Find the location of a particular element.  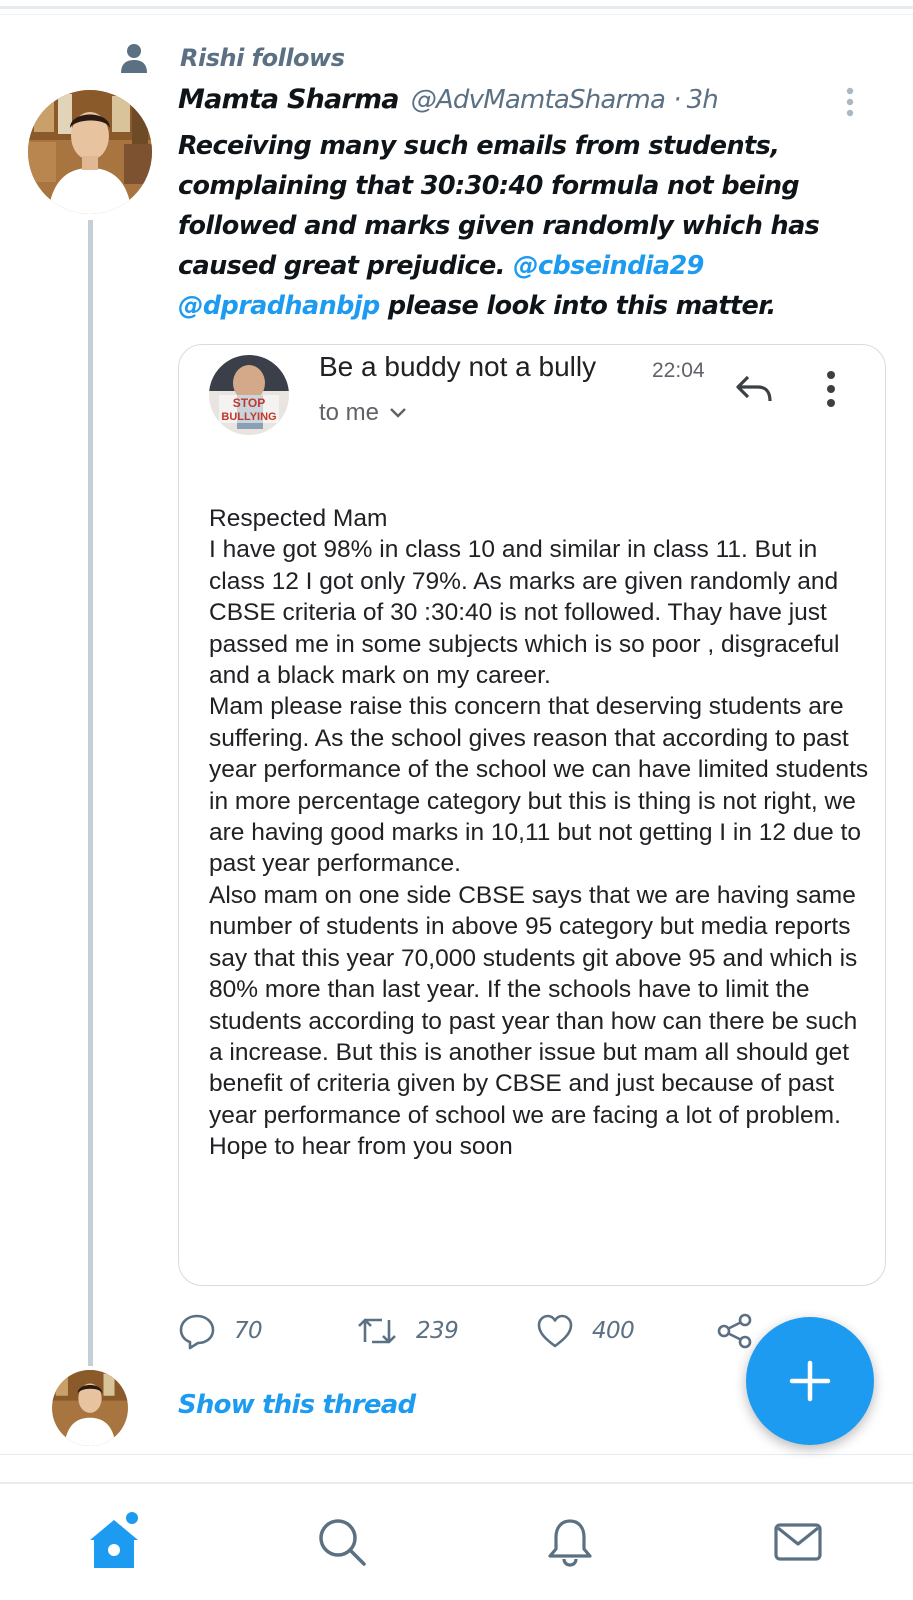

nav-search is located at coordinates (342, 1542).